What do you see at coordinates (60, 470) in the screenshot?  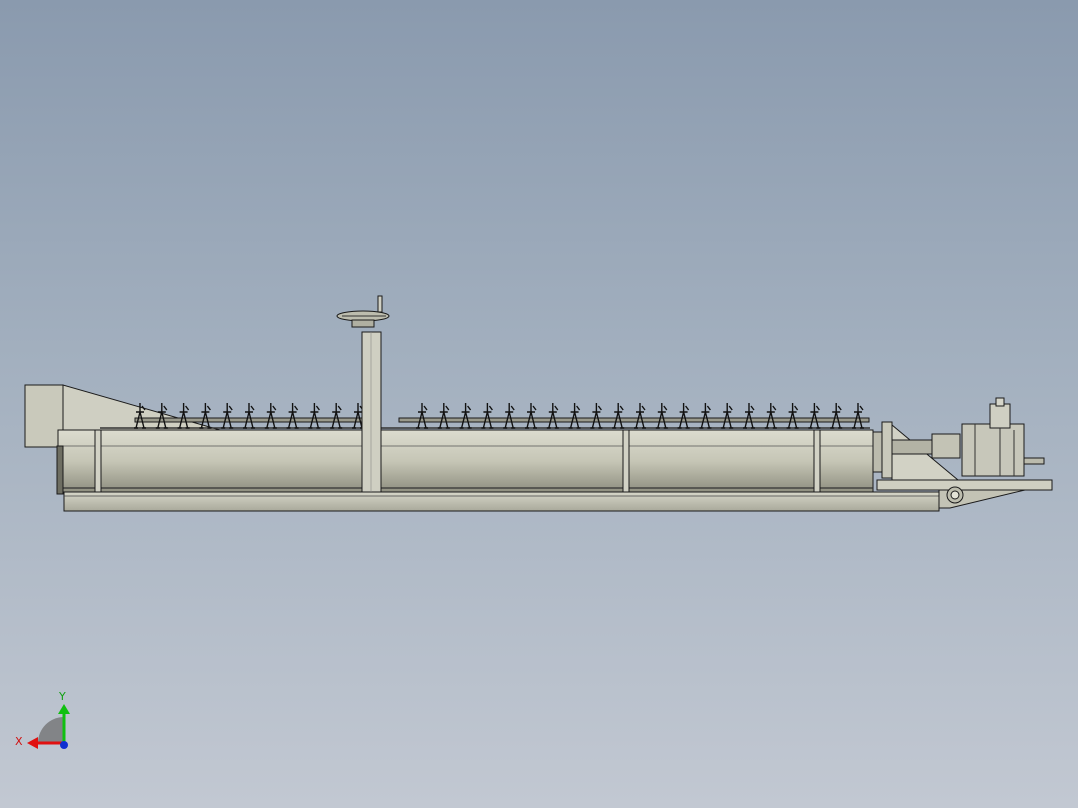 I see `trough-end-cap` at bounding box center [60, 470].